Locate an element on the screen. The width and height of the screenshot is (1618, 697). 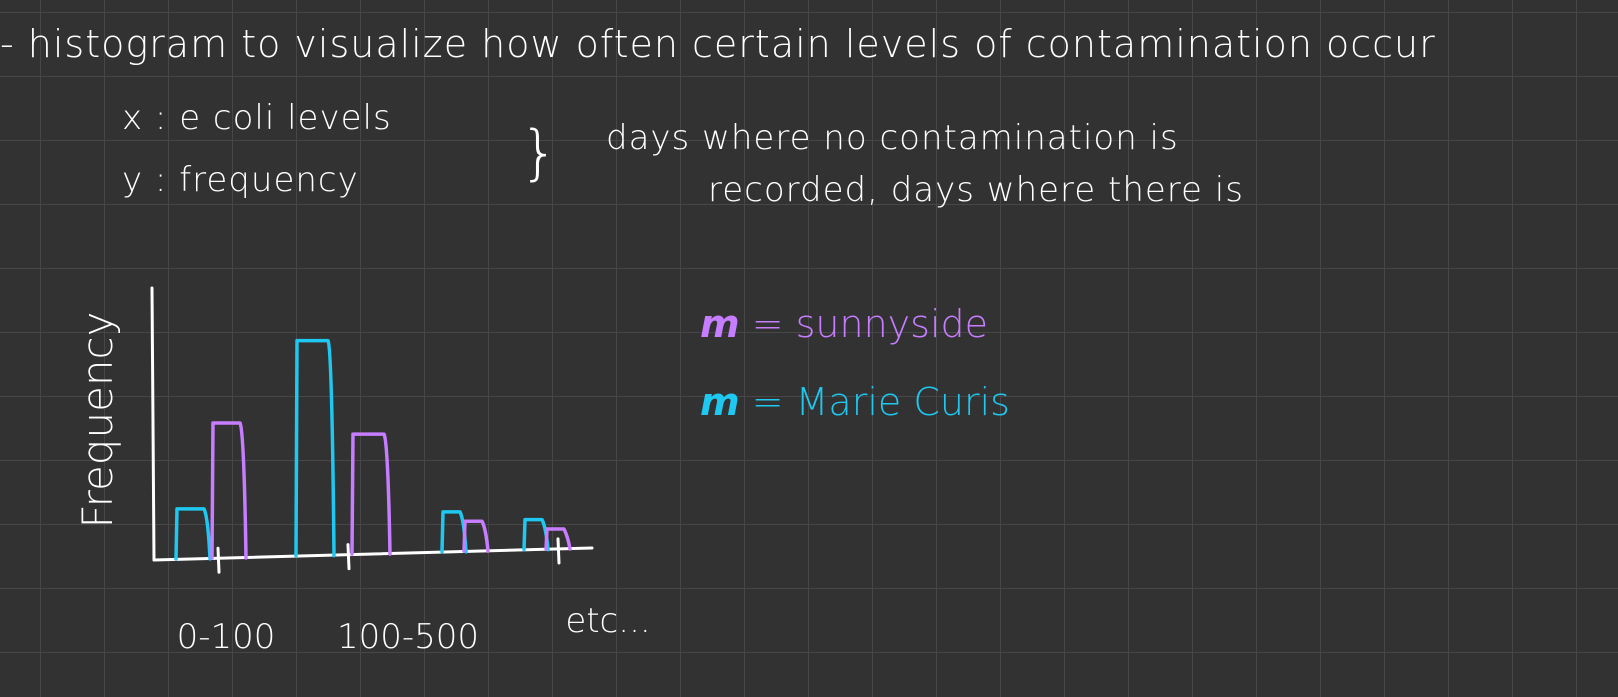
y-axis-label: Frequency is located at coordinates (97, 420).